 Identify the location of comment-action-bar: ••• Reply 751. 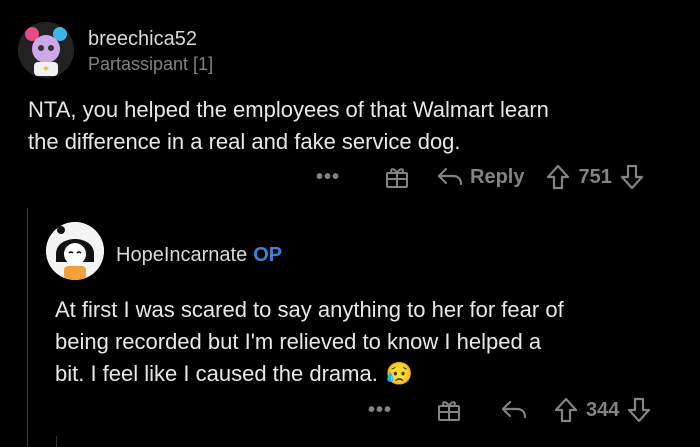
(480, 177).